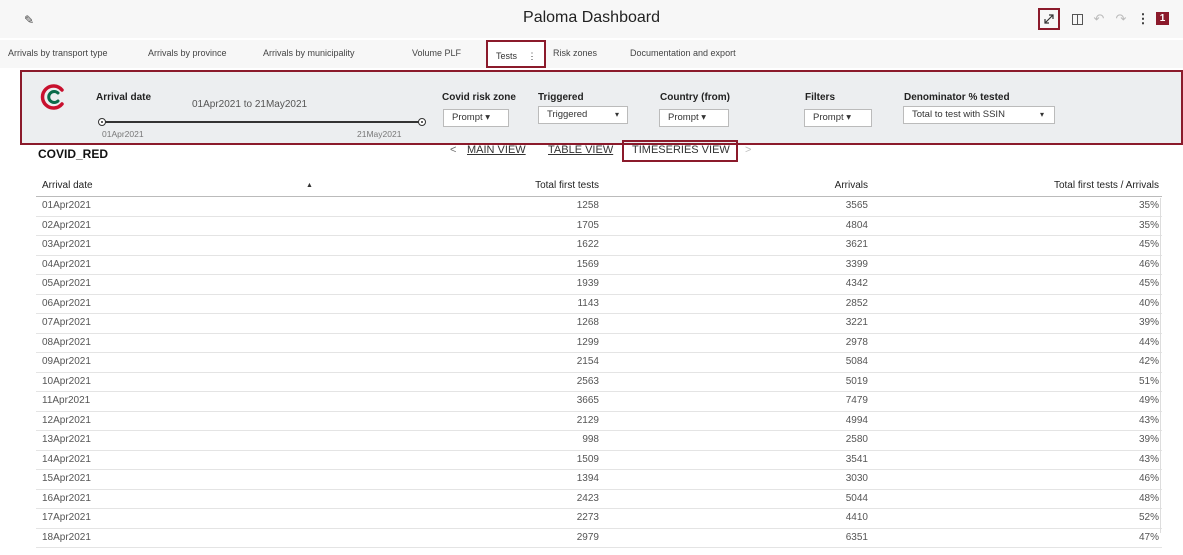 The height and width of the screenshot is (555, 1183). I want to click on notification-badge: 1, so click(1162, 18).